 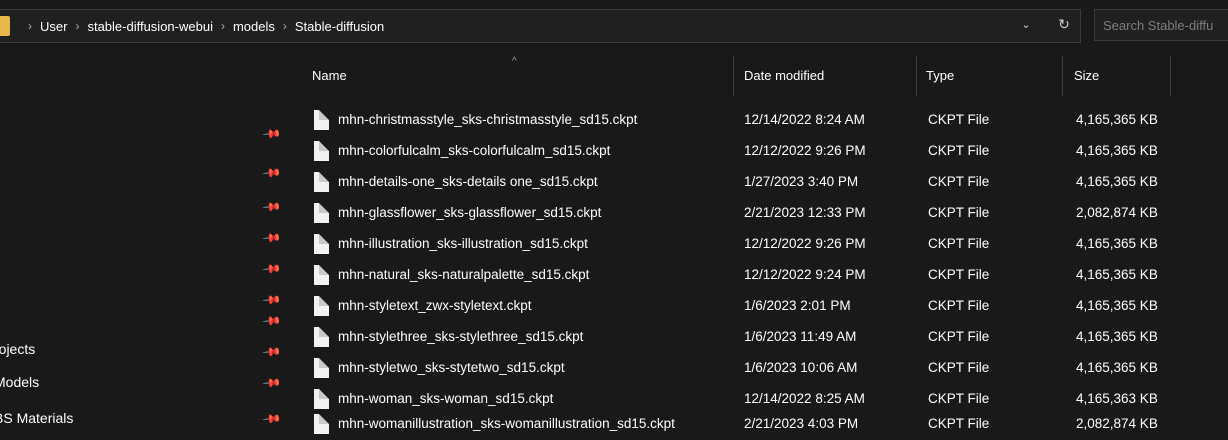 I want to click on folder-icon, so click(x=5, y=26).